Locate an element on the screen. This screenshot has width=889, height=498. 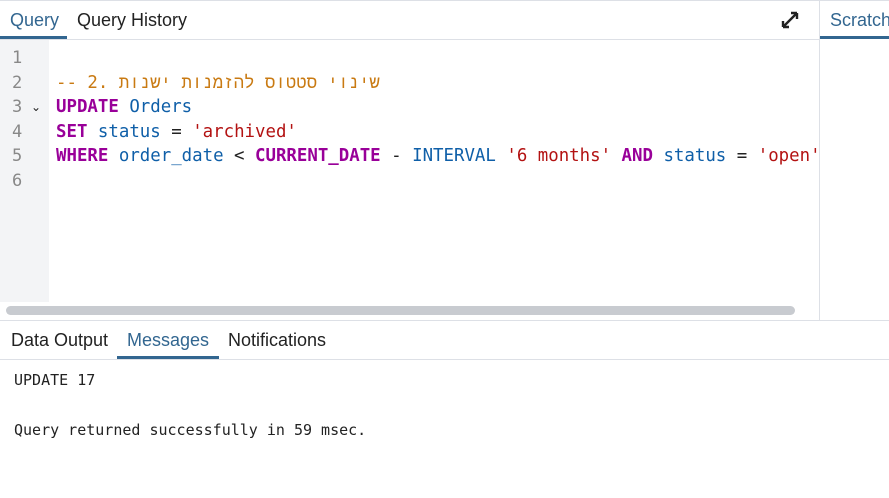
keyword: AND is located at coordinates (637, 156).